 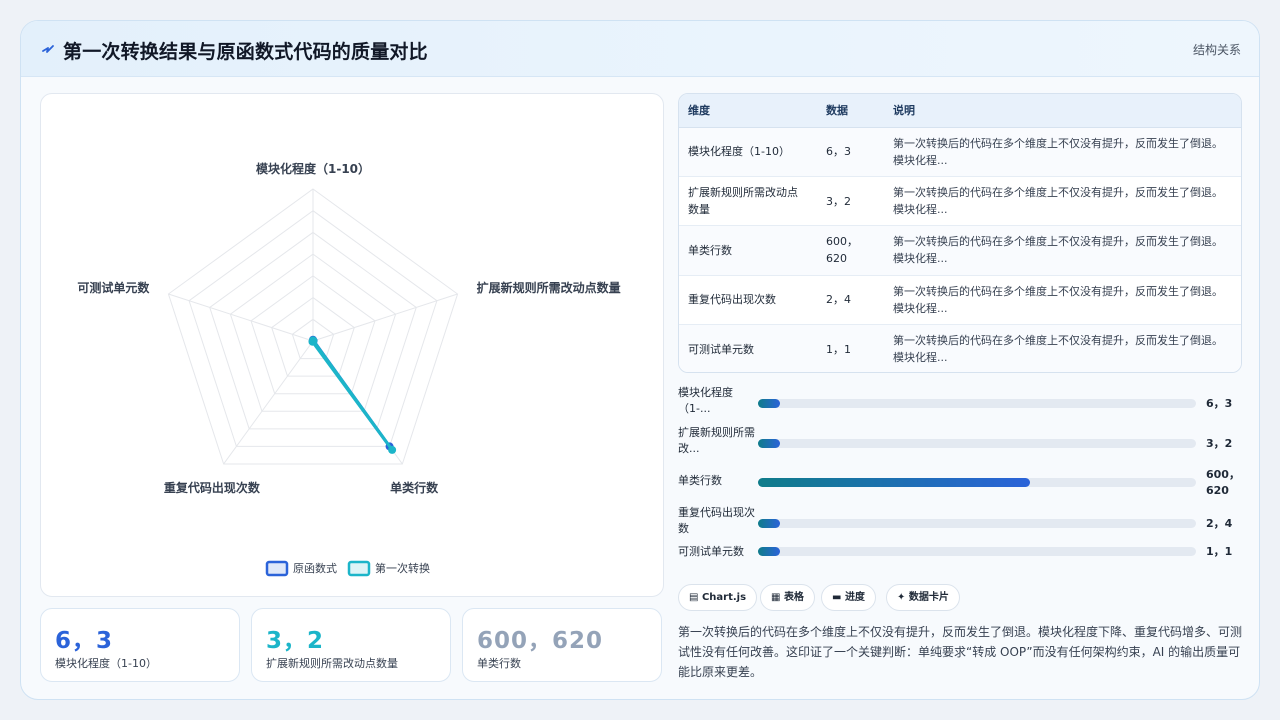 What do you see at coordinates (106, 663) in the screenshot?
I see `stat-label: 模块化程度（1-10）` at bounding box center [106, 663].